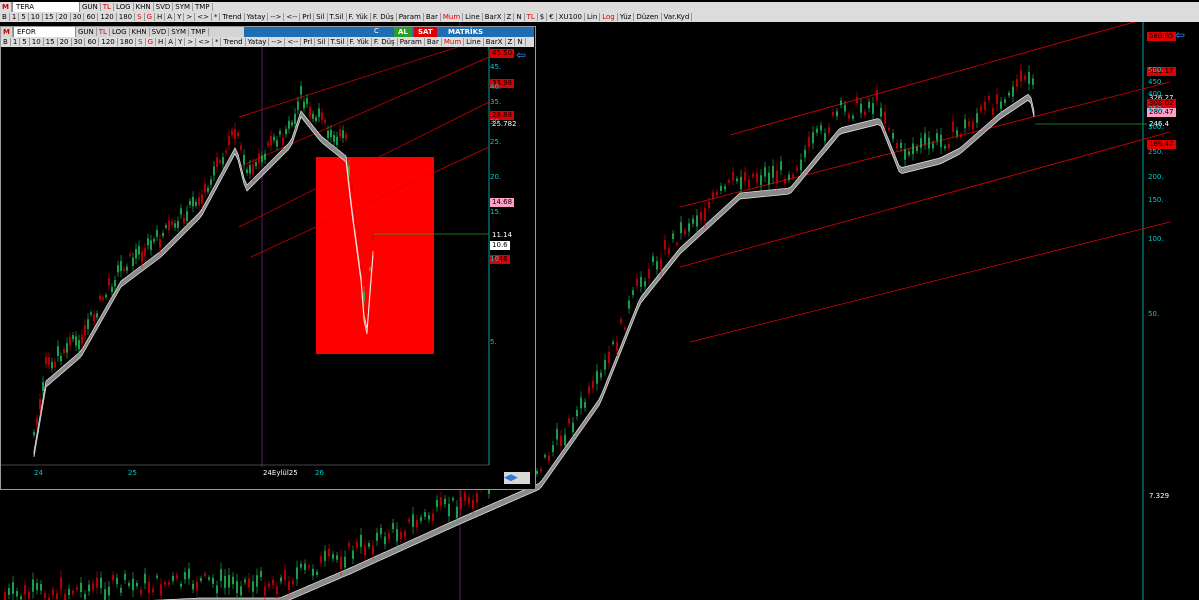 The width and height of the screenshot is (1199, 600). Describe the element at coordinates (677, 17) in the screenshot. I see `toolbar-button: Var.Kyd` at that location.